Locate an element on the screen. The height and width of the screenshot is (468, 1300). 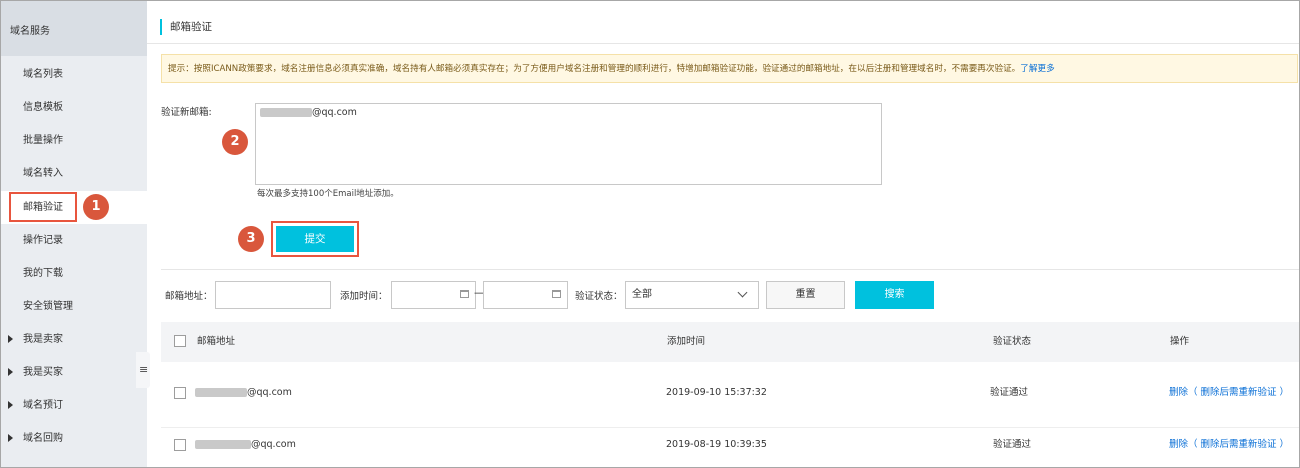
filter-email-label: 邮箱地址： is located at coordinates (189, 296).